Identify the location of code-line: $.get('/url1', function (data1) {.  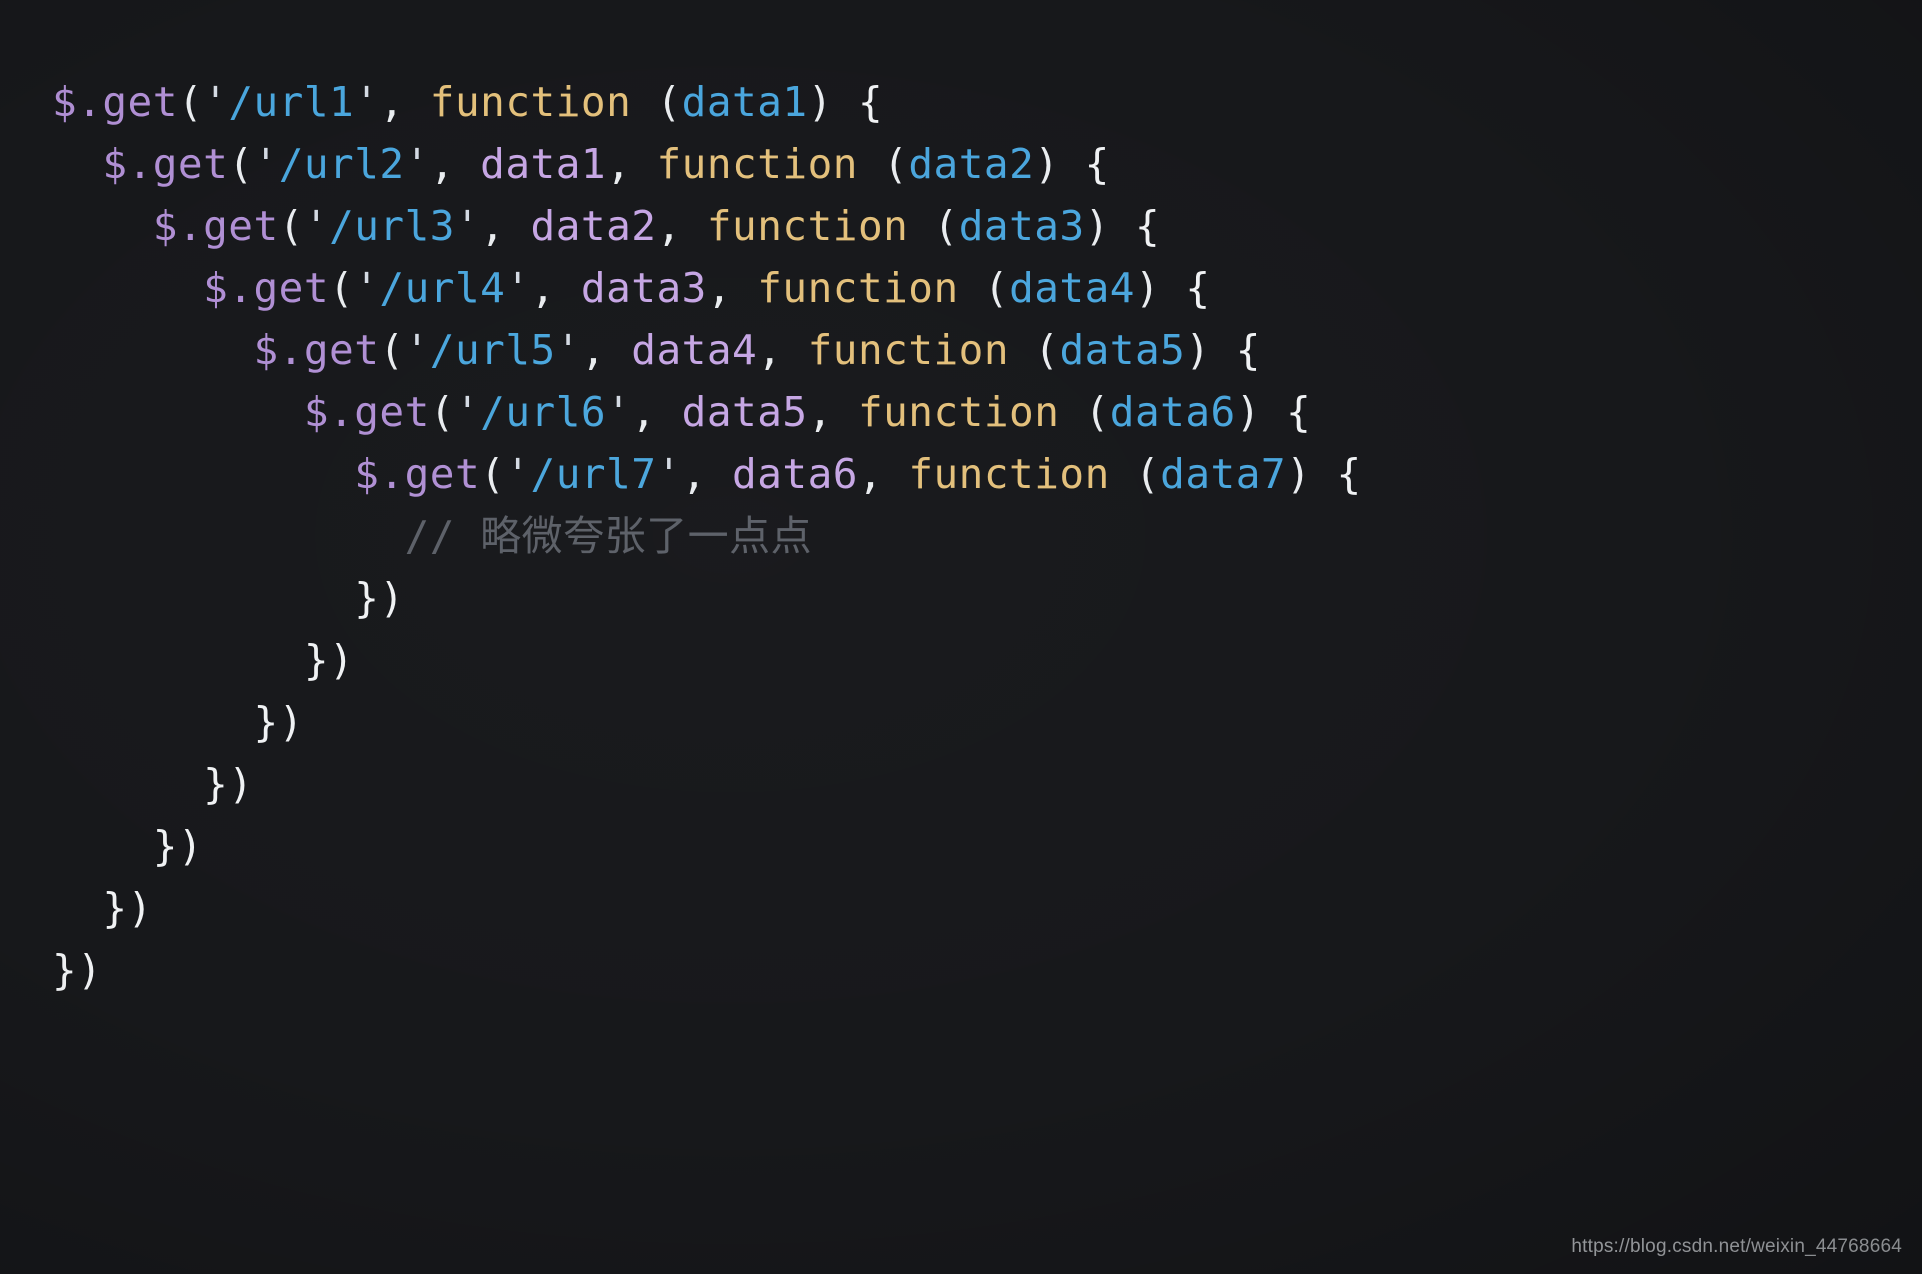
(707, 102).